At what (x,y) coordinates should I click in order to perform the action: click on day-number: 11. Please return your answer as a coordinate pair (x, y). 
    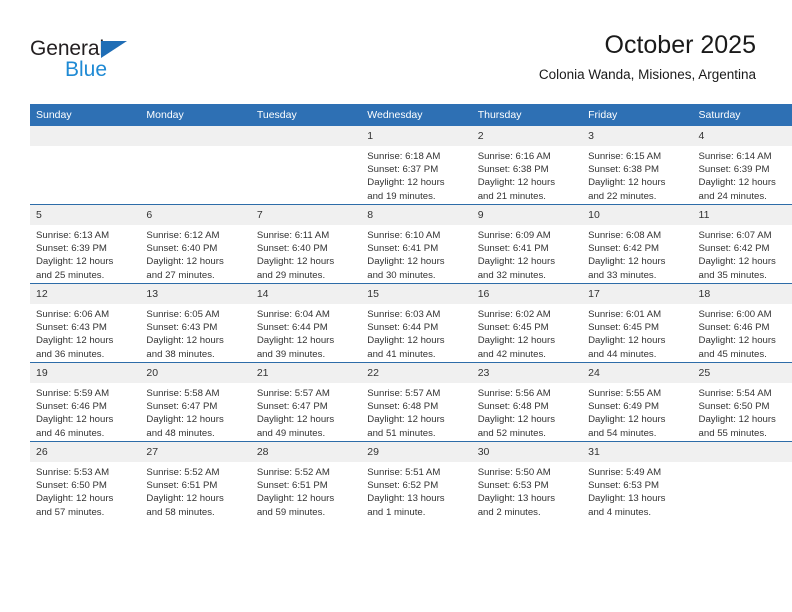
    Looking at the image, I should click on (742, 215).